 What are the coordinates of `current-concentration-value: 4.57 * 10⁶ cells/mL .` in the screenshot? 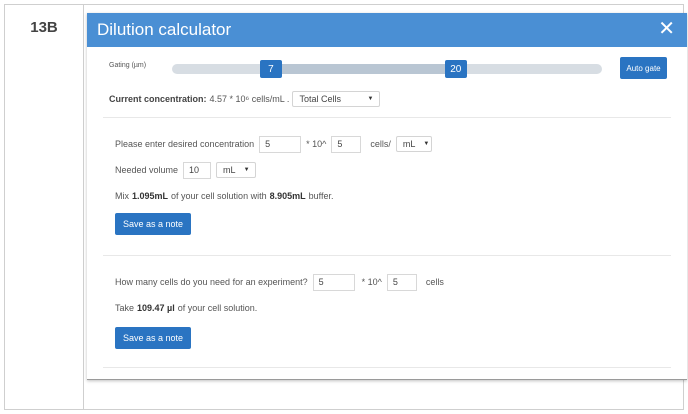 It's located at (249, 99).